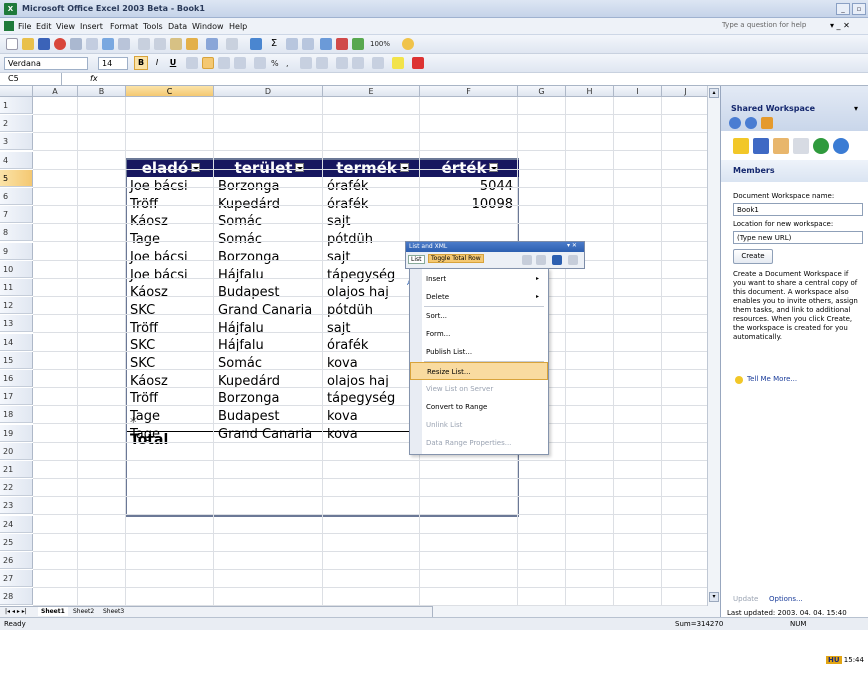 Image resolution: width=868 pixels, height=674 pixels. Describe the element at coordinates (44, 26) in the screenshot. I see `menu-edit: Edit` at that location.